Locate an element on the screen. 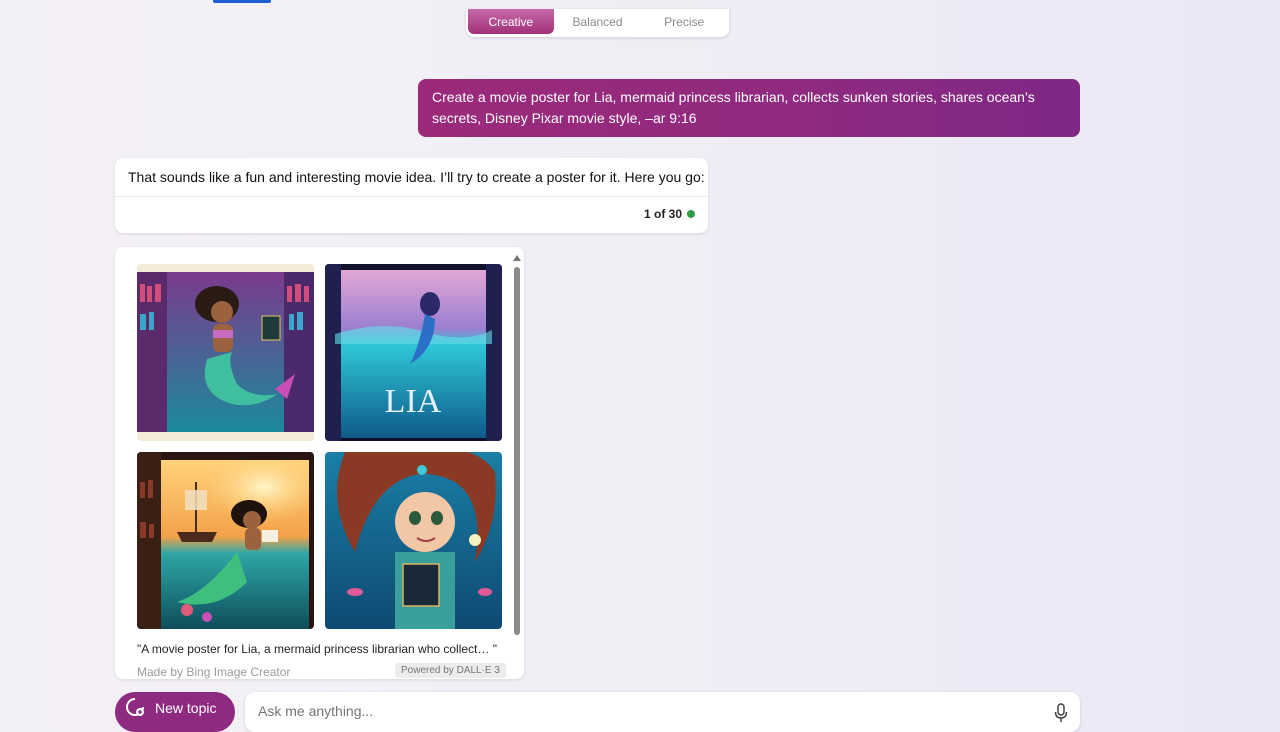 Image resolution: width=1280 pixels, height=732 pixels. scroll-thumb is located at coordinates (517, 451).